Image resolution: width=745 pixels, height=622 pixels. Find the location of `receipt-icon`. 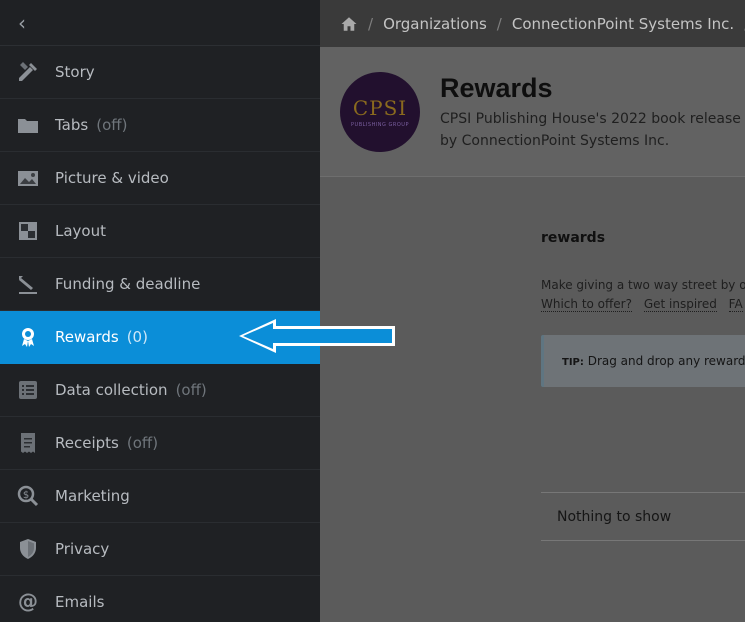

receipt-icon is located at coordinates (27, 443).